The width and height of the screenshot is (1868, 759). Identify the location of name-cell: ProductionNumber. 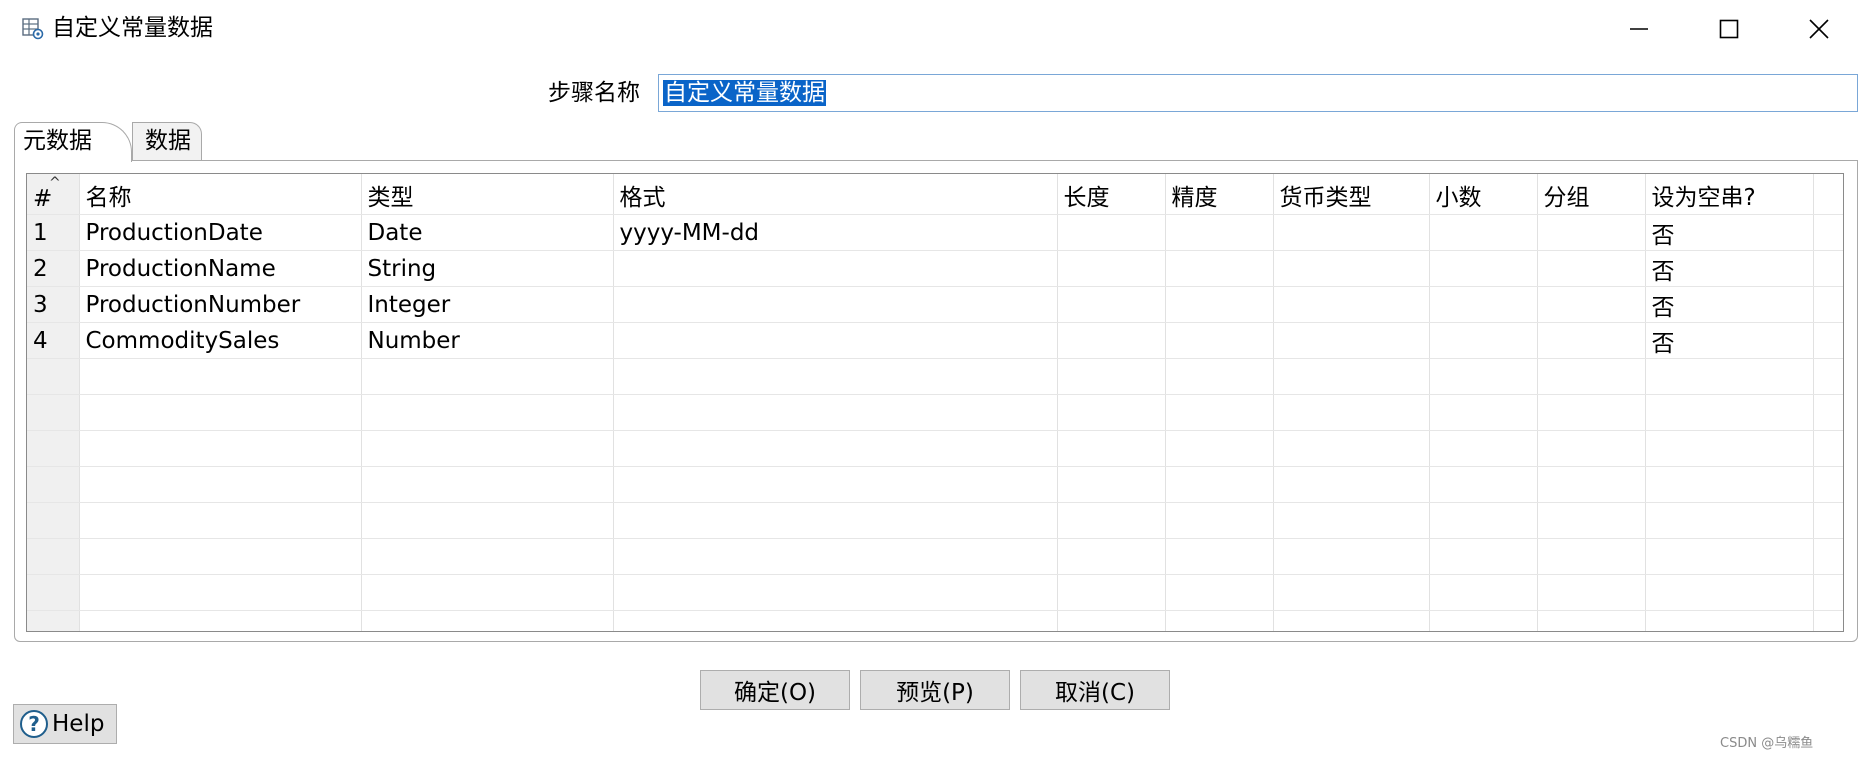
(220, 304).